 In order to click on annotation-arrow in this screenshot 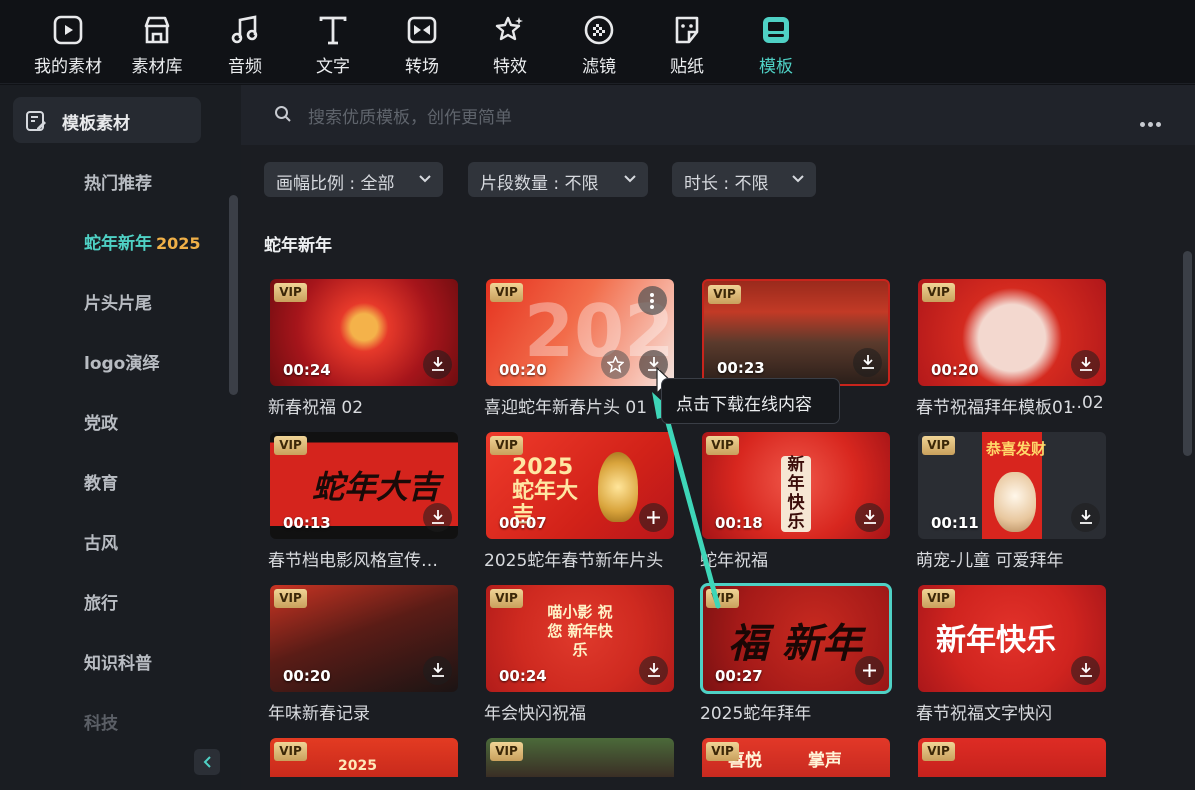, I will do `click(686, 487)`.